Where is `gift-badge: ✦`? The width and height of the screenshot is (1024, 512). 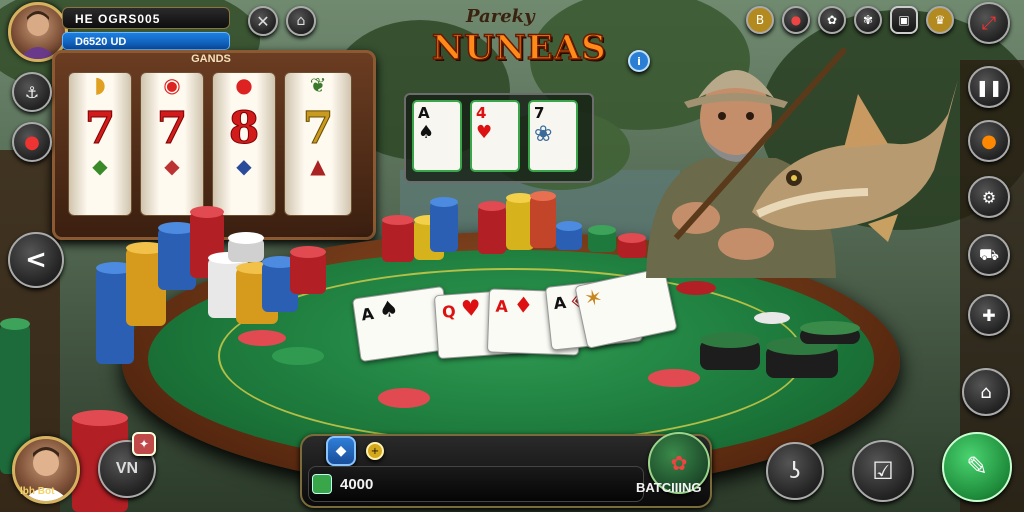 gift-badge: ✦ is located at coordinates (144, 444).